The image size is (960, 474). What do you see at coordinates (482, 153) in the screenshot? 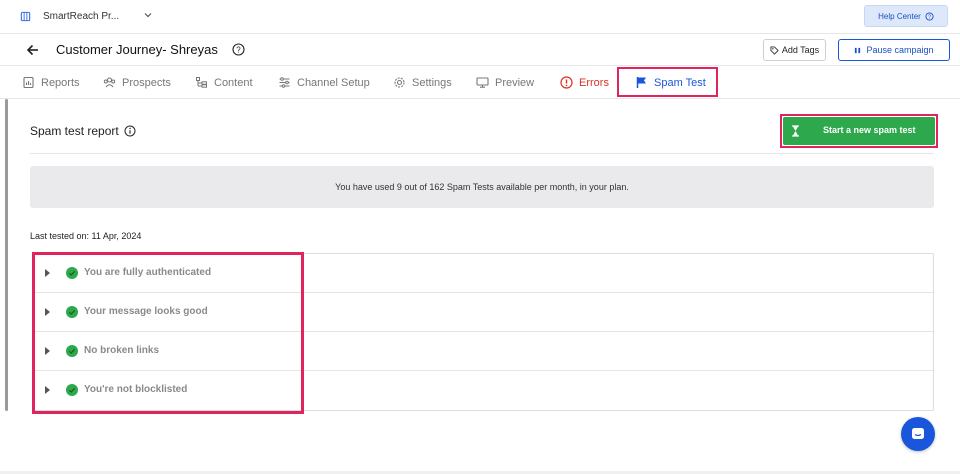
I see `divider` at bounding box center [482, 153].